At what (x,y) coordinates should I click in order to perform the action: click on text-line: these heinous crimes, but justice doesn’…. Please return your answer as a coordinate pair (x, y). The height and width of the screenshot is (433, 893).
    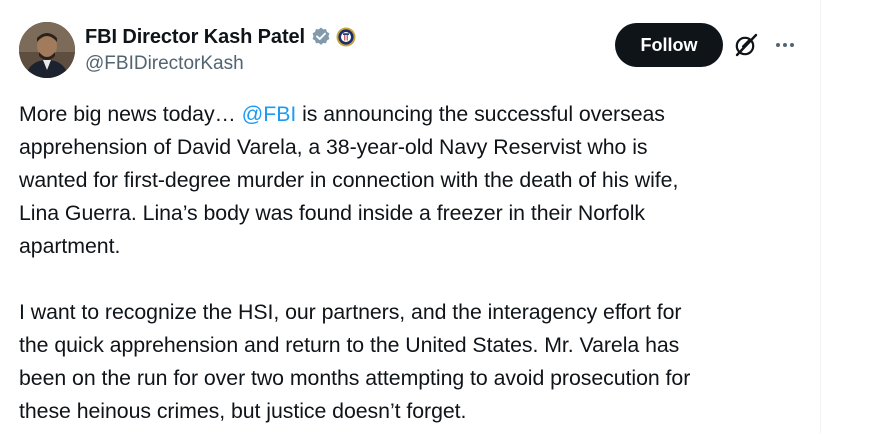
    Looking at the image, I should click on (243, 411).